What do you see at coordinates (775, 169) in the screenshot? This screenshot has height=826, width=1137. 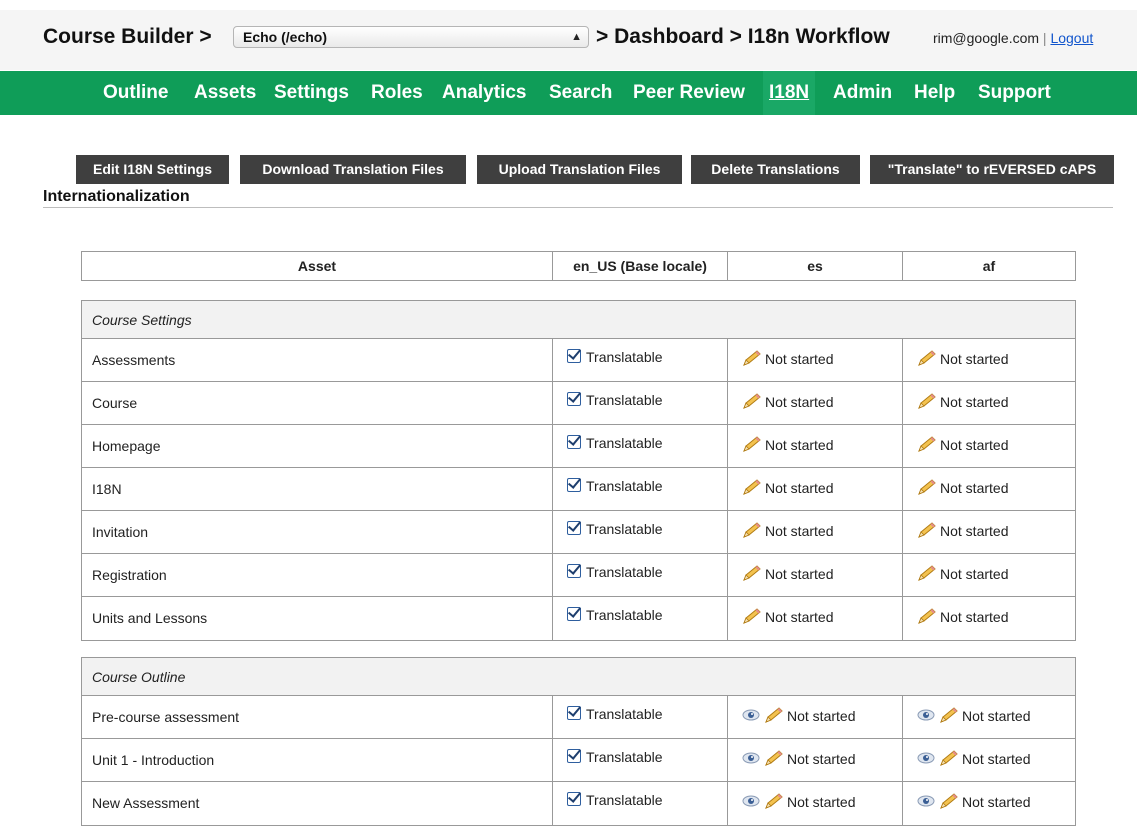 I see `delete-translations-button: Delete Translations` at bounding box center [775, 169].